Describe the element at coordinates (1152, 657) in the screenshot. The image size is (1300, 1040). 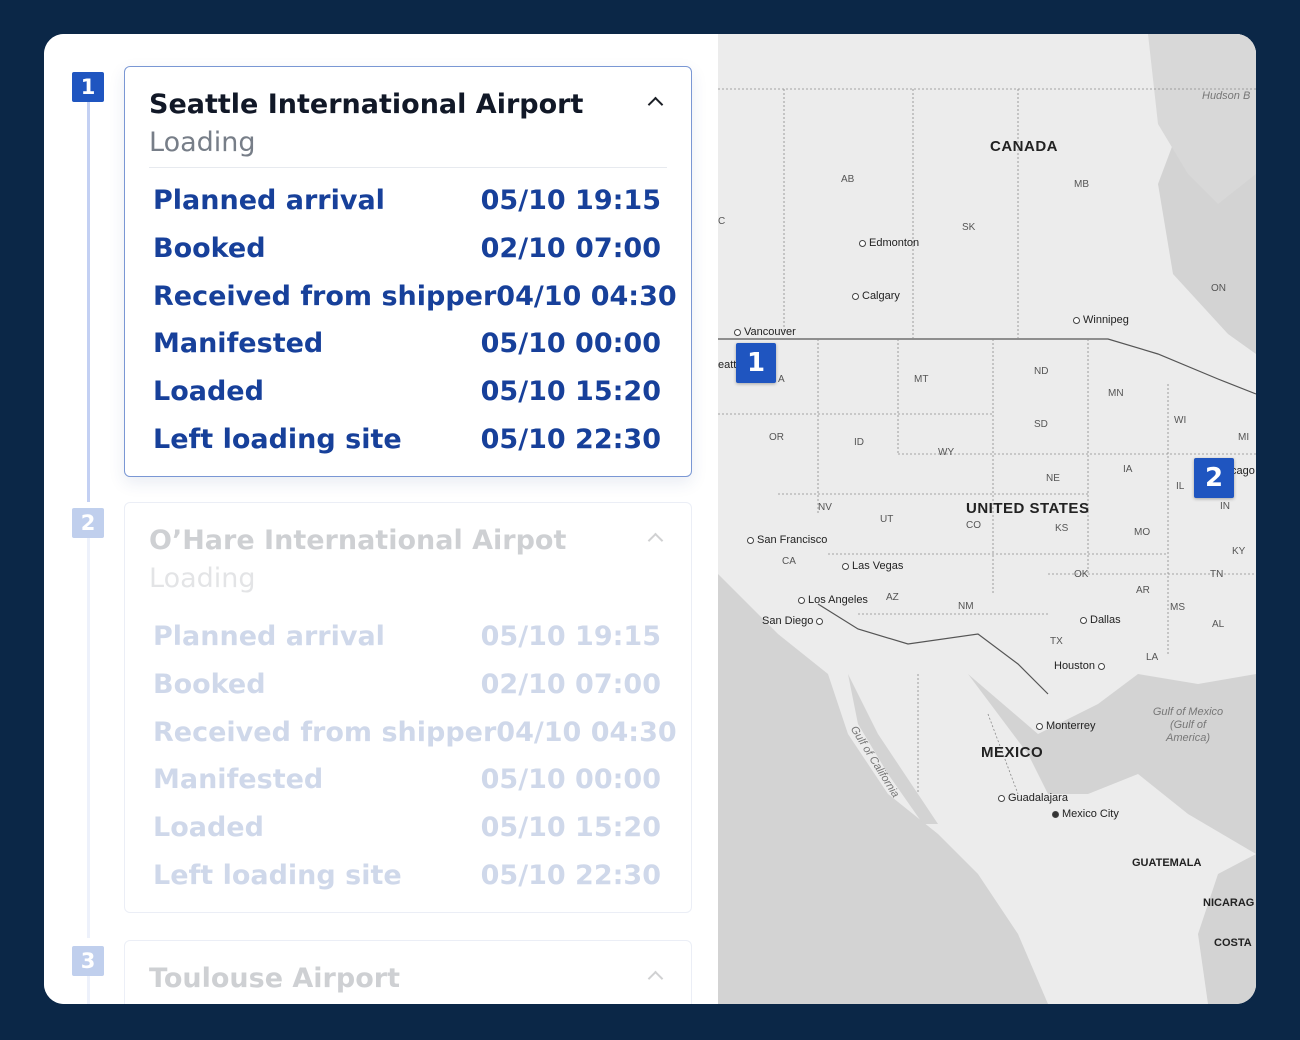
I see `map-region-label: LA` at that location.